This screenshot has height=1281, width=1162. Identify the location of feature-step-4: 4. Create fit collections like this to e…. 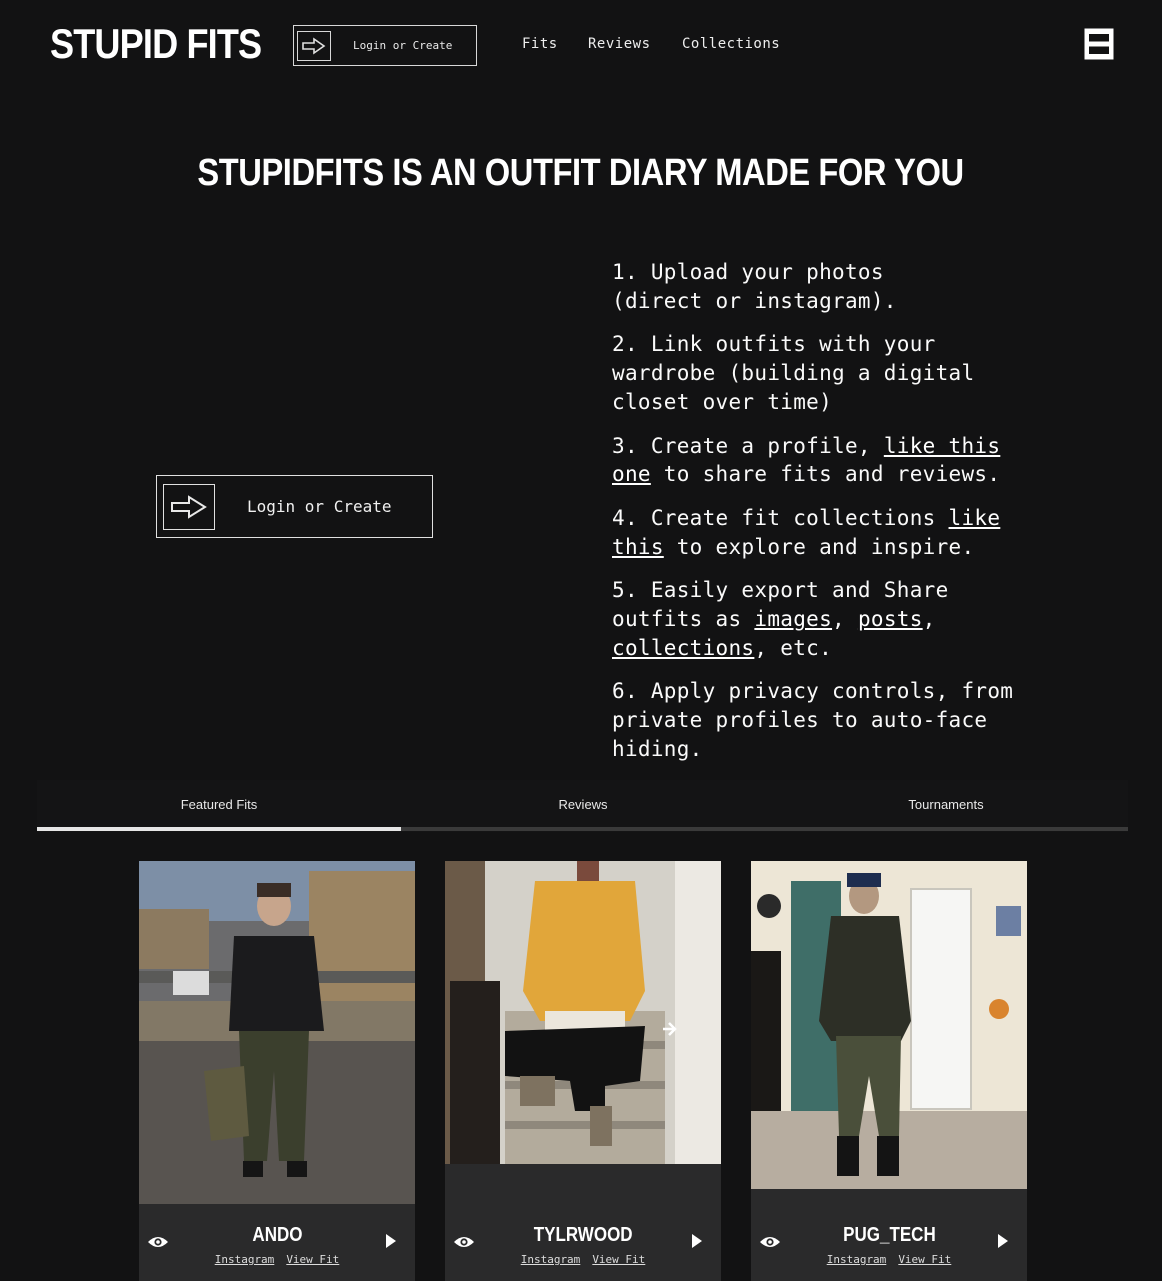
(872, 532).